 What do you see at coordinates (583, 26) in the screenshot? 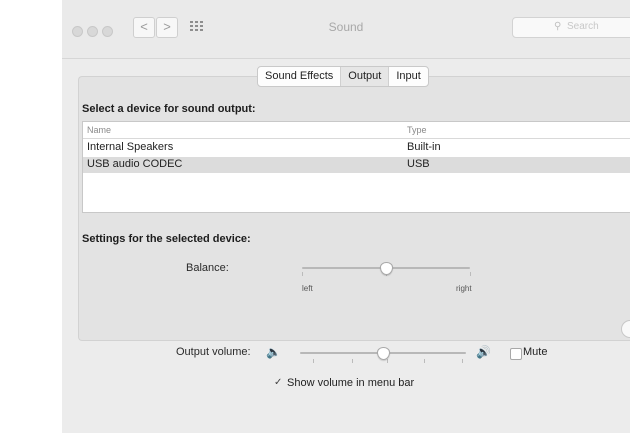
I see `search-placeholder: Search` at bounding box center [583, 26].